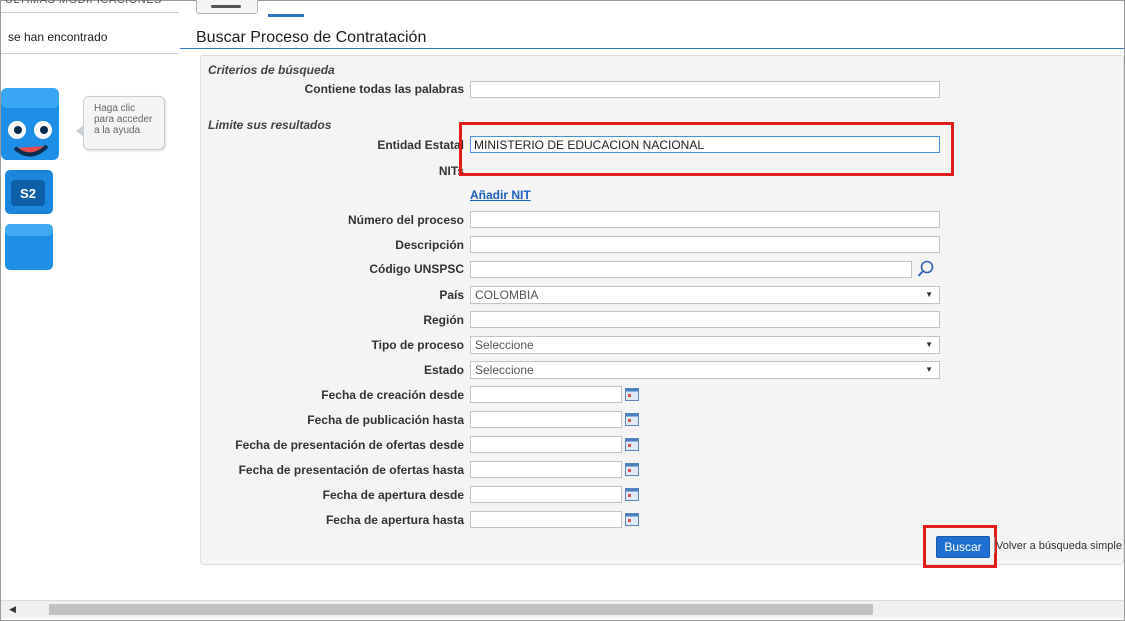 The width and height of the screenshot is (1125, 621). What do you see at coordinates (706, 149) in the screenshot?
I see `entity-highlight-box` at bounding box center [706, 149].